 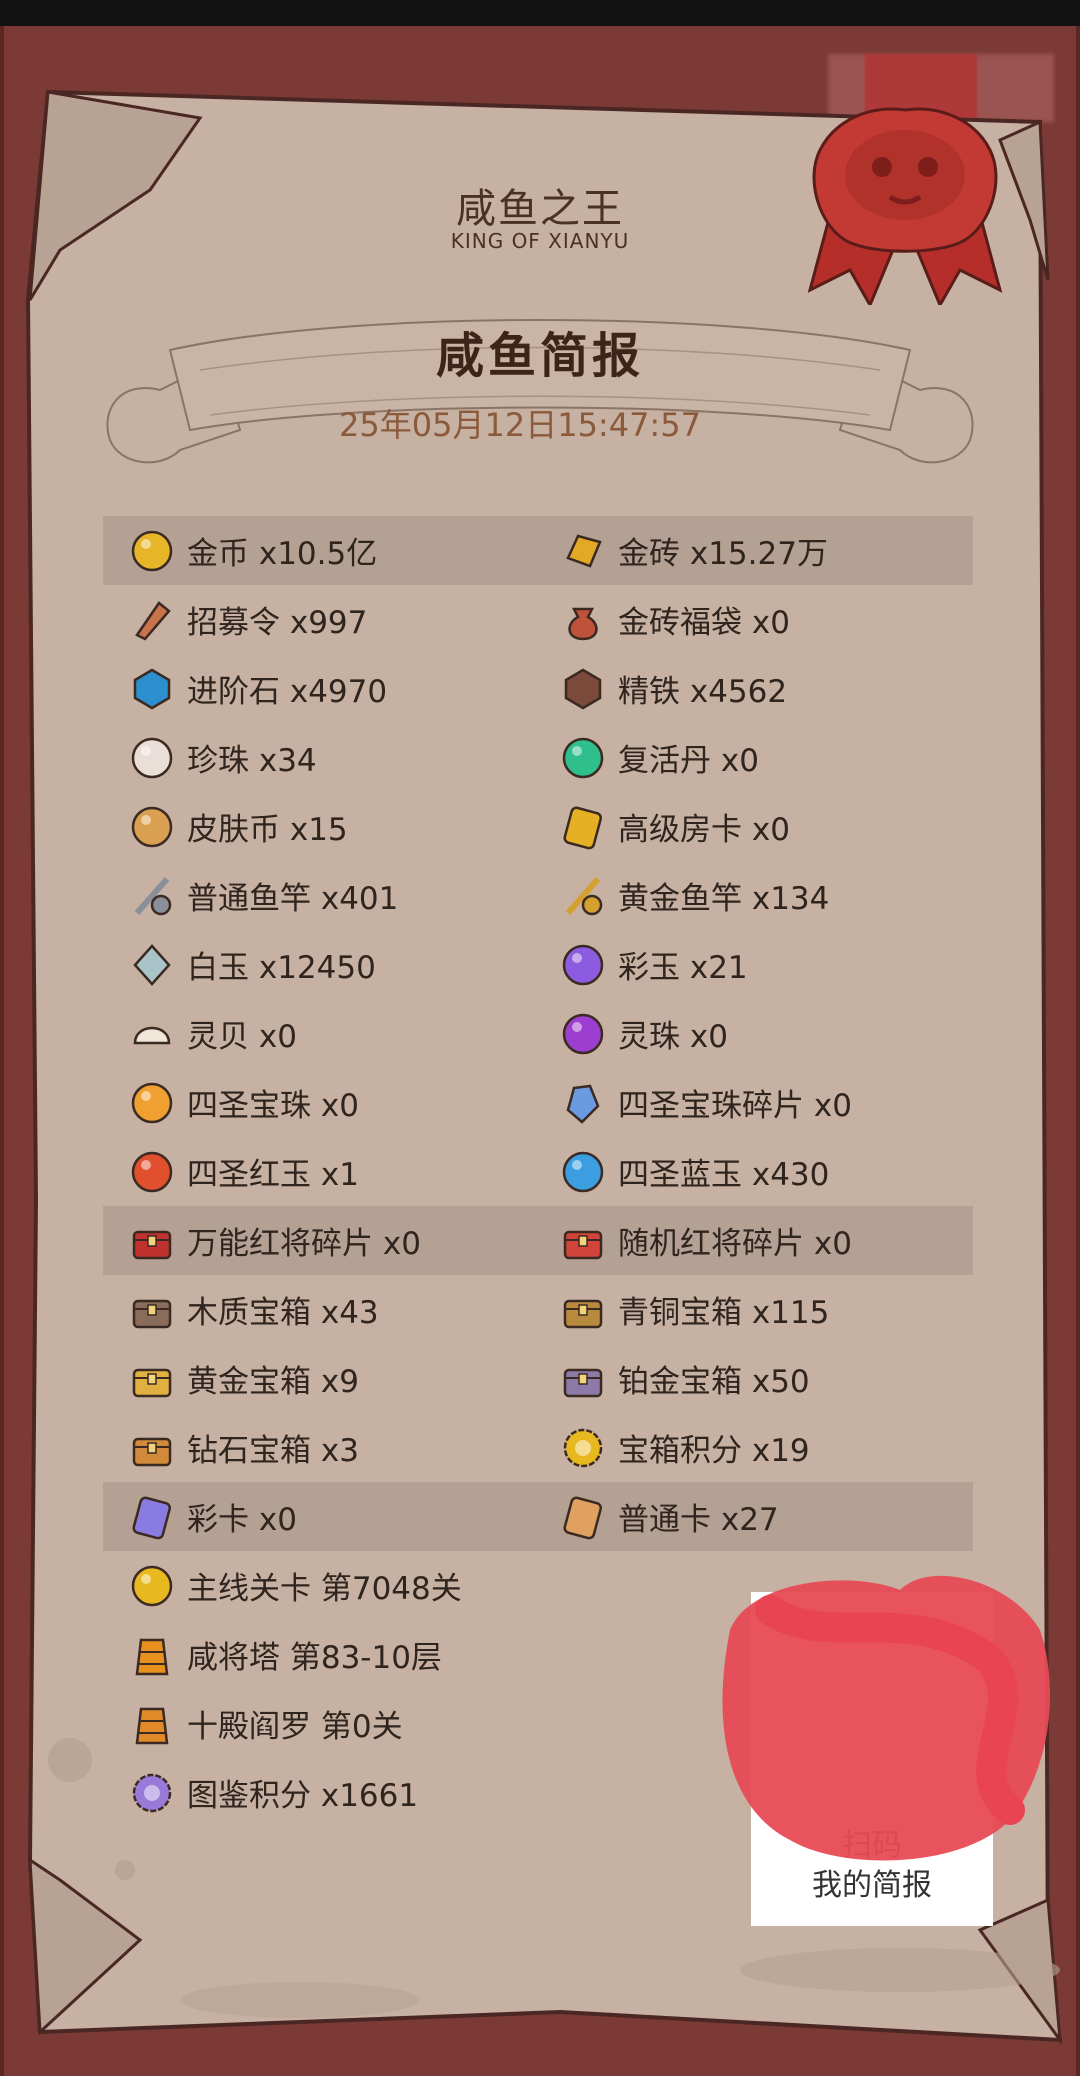 I want to click on gold-bag-icon, so click(x=583, y=620).